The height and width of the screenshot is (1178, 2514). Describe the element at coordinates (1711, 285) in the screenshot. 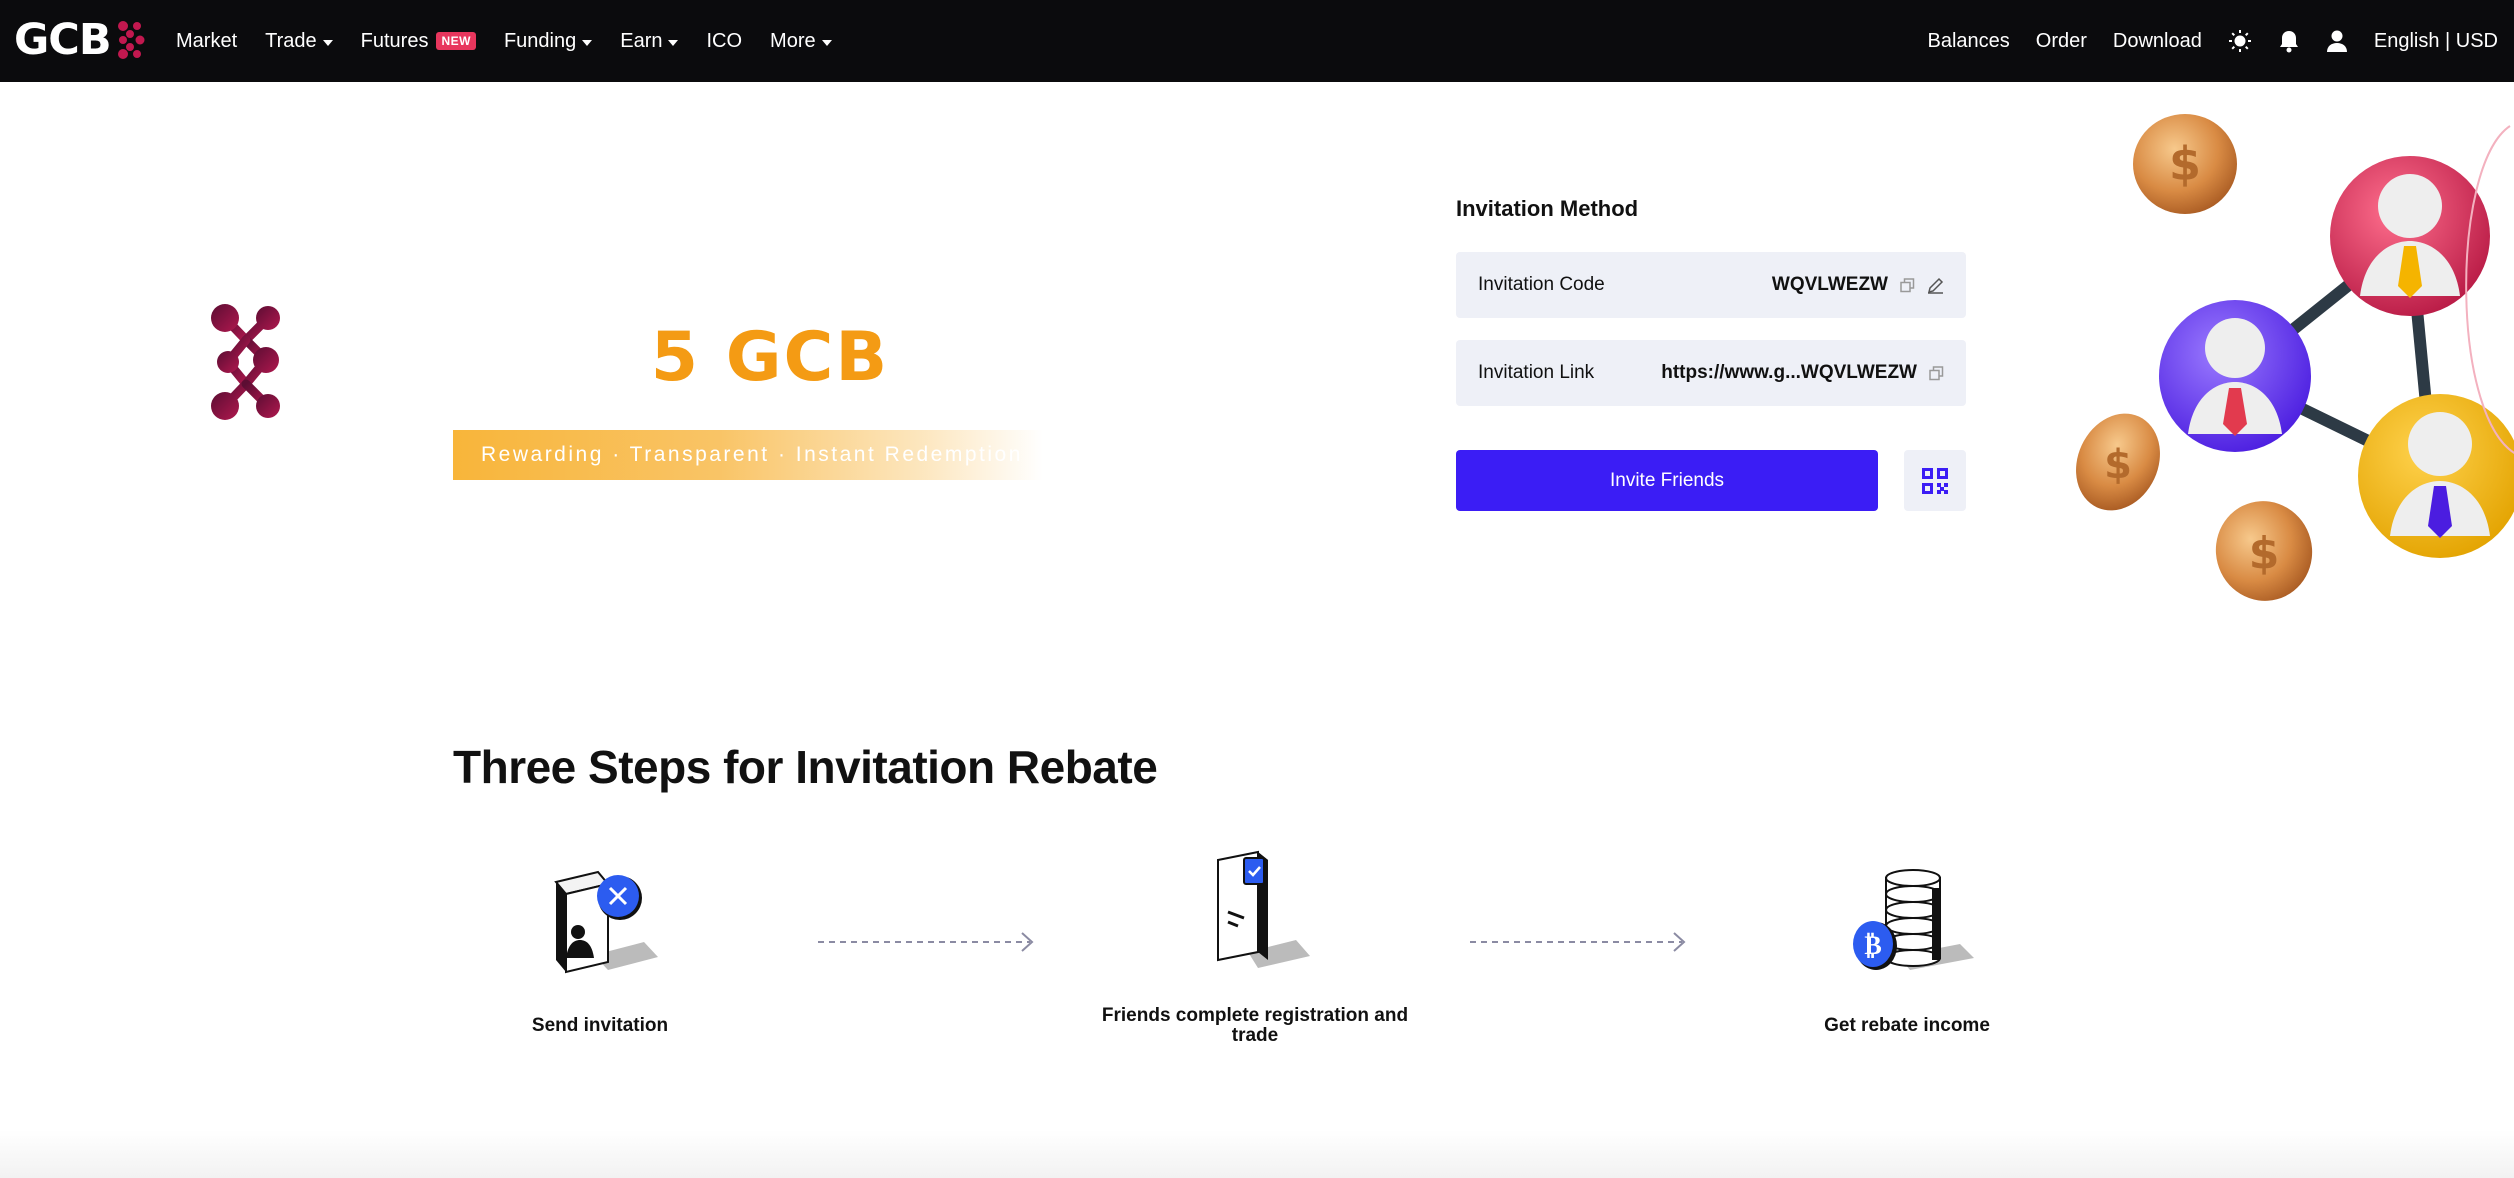

I see `invitation-code-row: Invitation Code WQVLWEZW` at that location.